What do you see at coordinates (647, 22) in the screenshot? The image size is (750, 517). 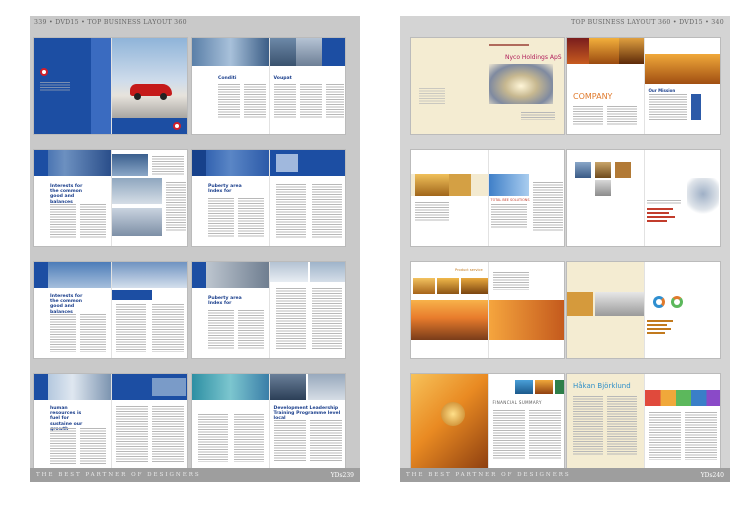 I see `page-header: TOP BUSINESS LAYOUT 360 • DVD15 • 340` at bounding box center [647, 22].